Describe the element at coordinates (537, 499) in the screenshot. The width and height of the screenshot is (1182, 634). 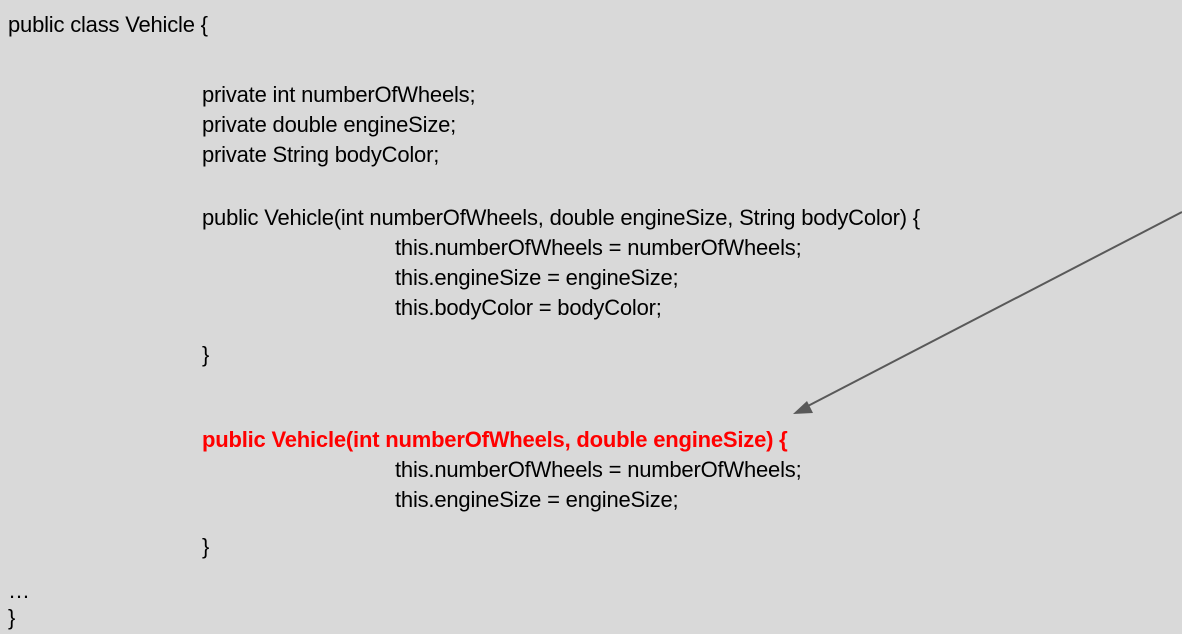
I see `constructor-partial-body-line: this.engineSize = engineSize;` at that location.